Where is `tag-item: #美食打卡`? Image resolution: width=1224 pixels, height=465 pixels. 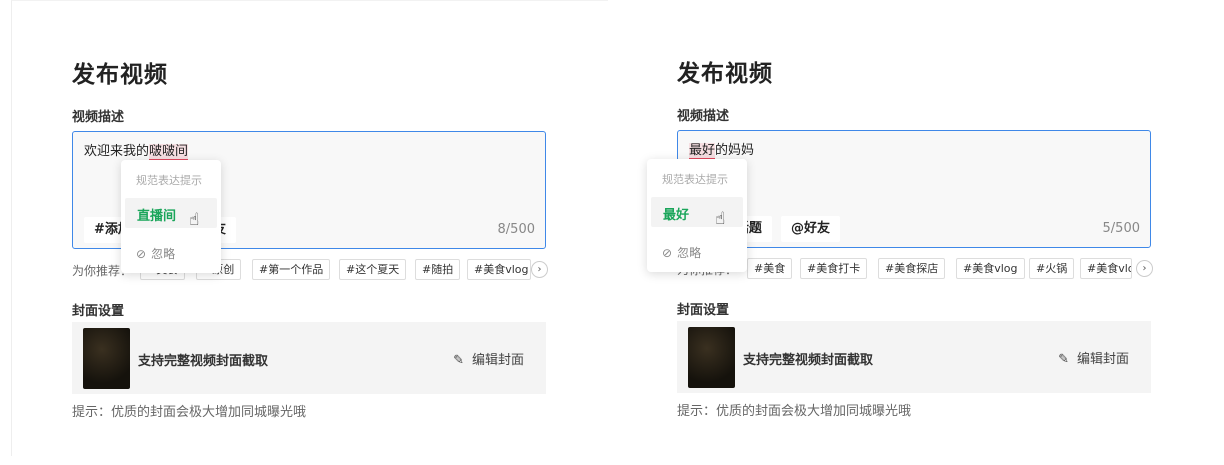
tag-item: #美食打卡 is located at coordinates (834, 268).